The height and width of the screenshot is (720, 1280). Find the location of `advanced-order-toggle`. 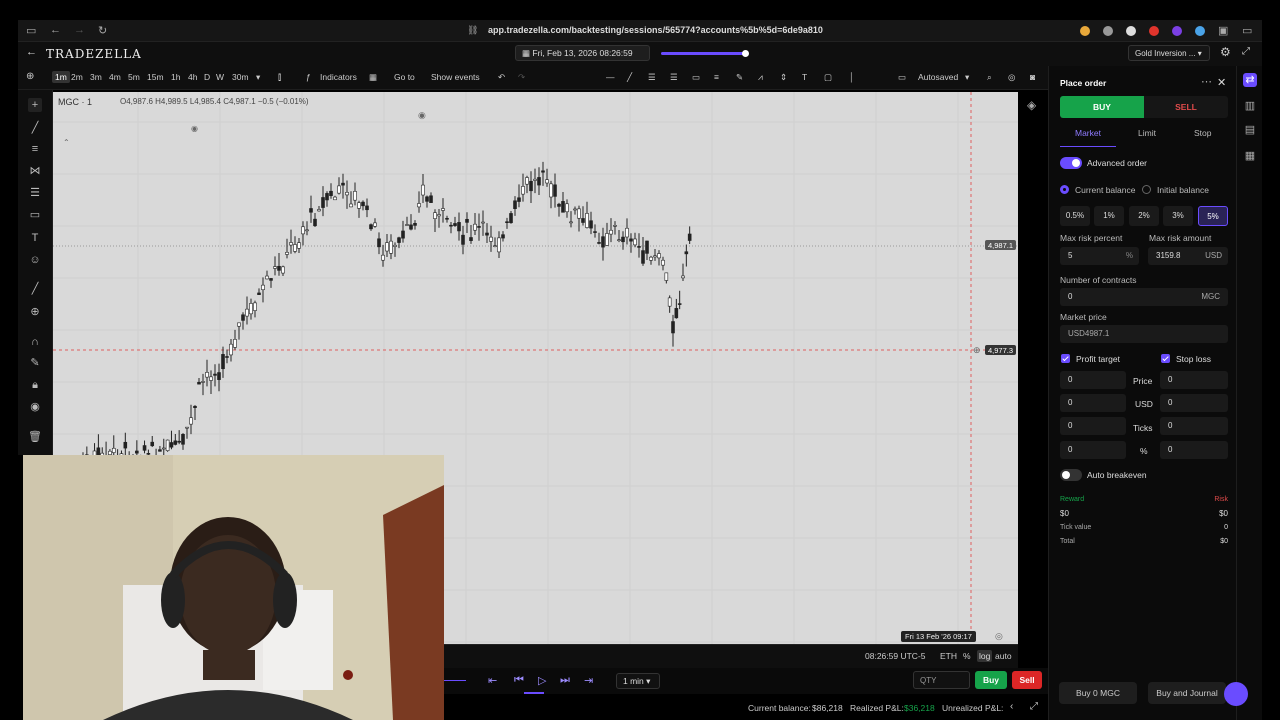

advanced-order-toggle is located at coordinates (1071, 163).